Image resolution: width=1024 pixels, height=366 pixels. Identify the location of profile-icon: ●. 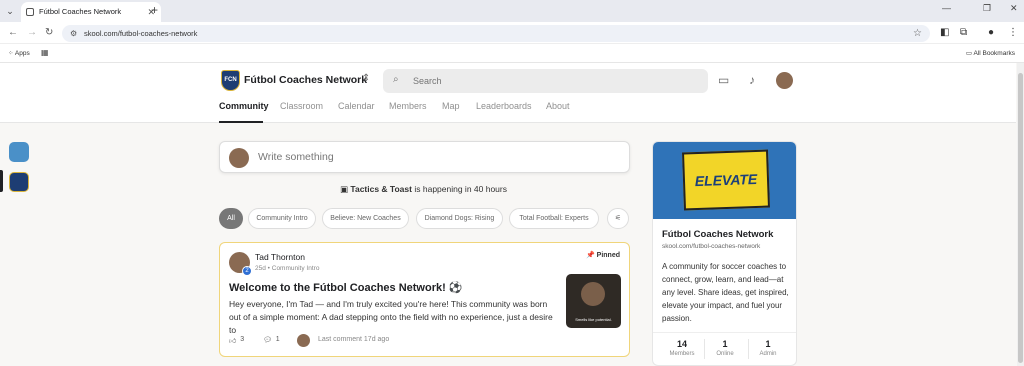
(991, 32).